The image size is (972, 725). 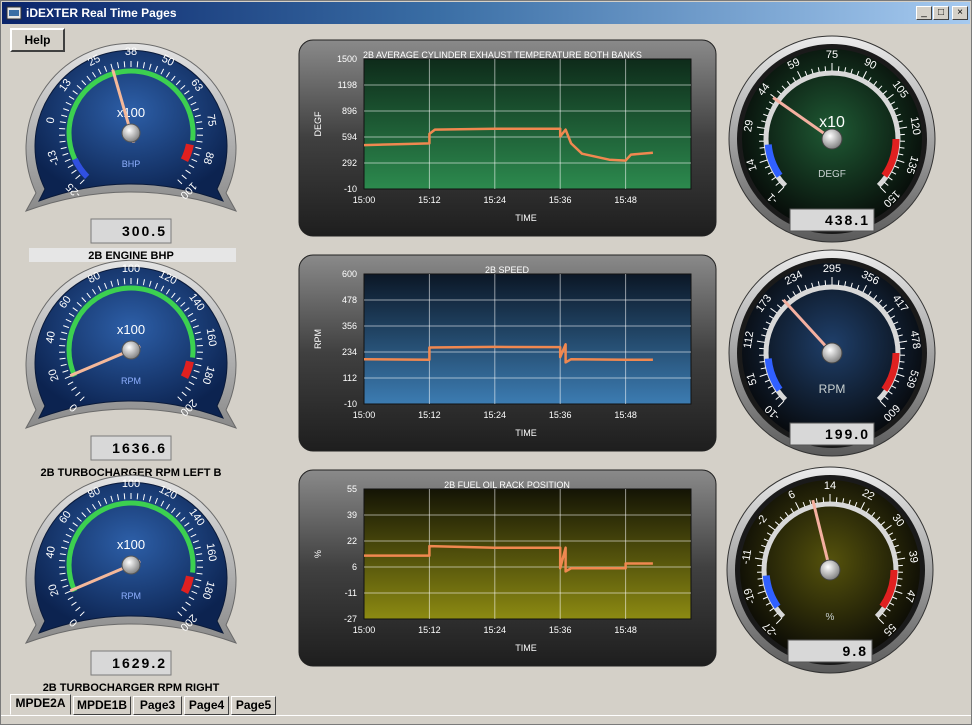 What do you see at coordinates (507, 270) in the screenshot?
I see `chart-title: 2B SPEED` at bounding box center [507, 270].